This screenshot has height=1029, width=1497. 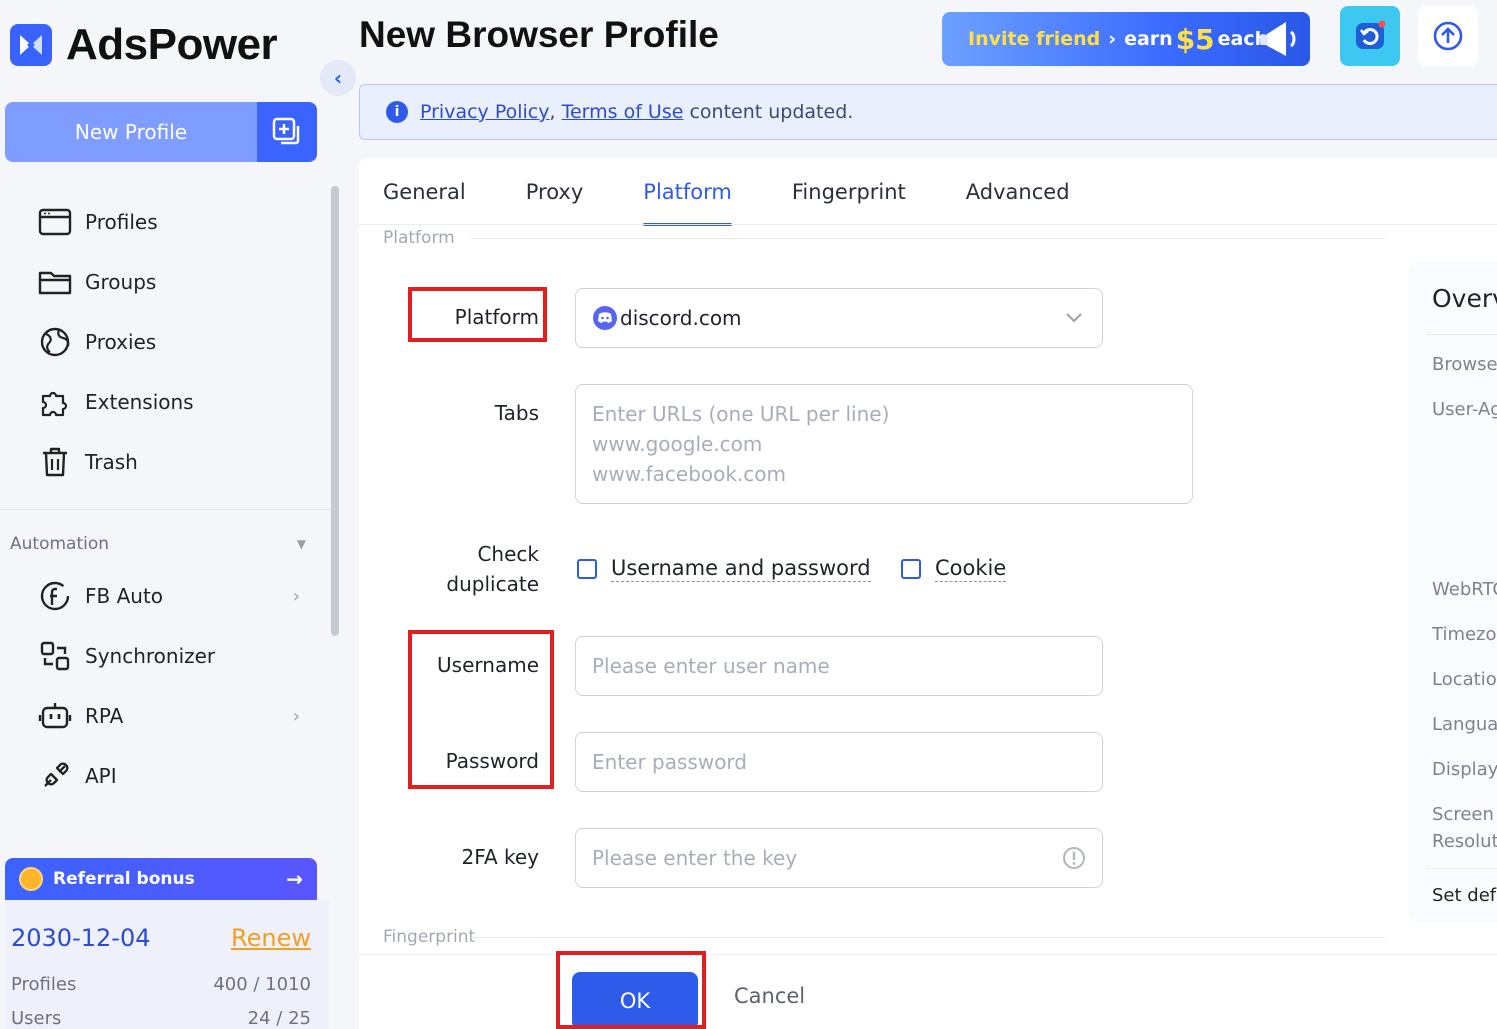 I want to click on add-profile-icon, so click(x=287, y=132).